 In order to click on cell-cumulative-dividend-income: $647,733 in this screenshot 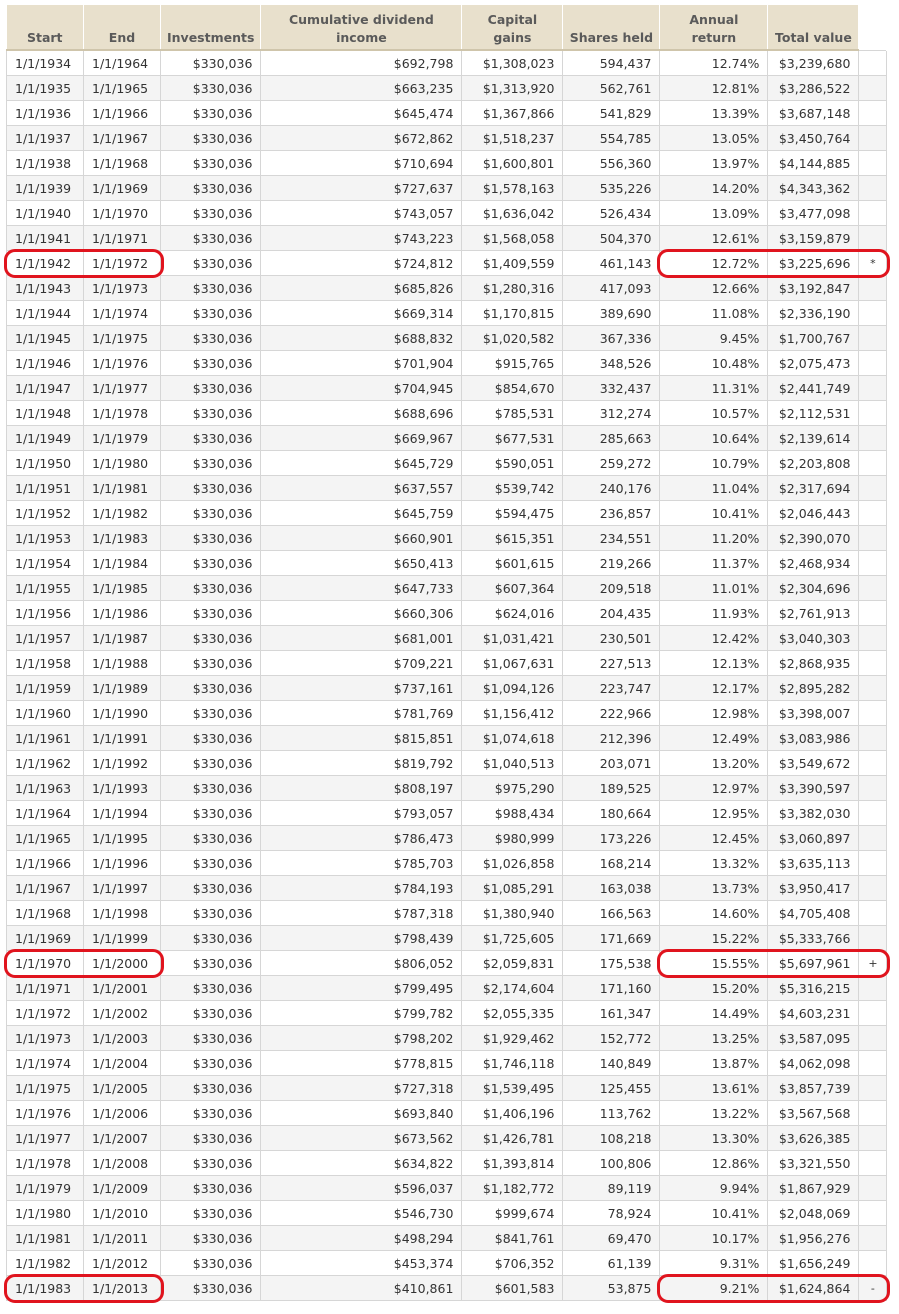, I will do `click(361, 588)`.